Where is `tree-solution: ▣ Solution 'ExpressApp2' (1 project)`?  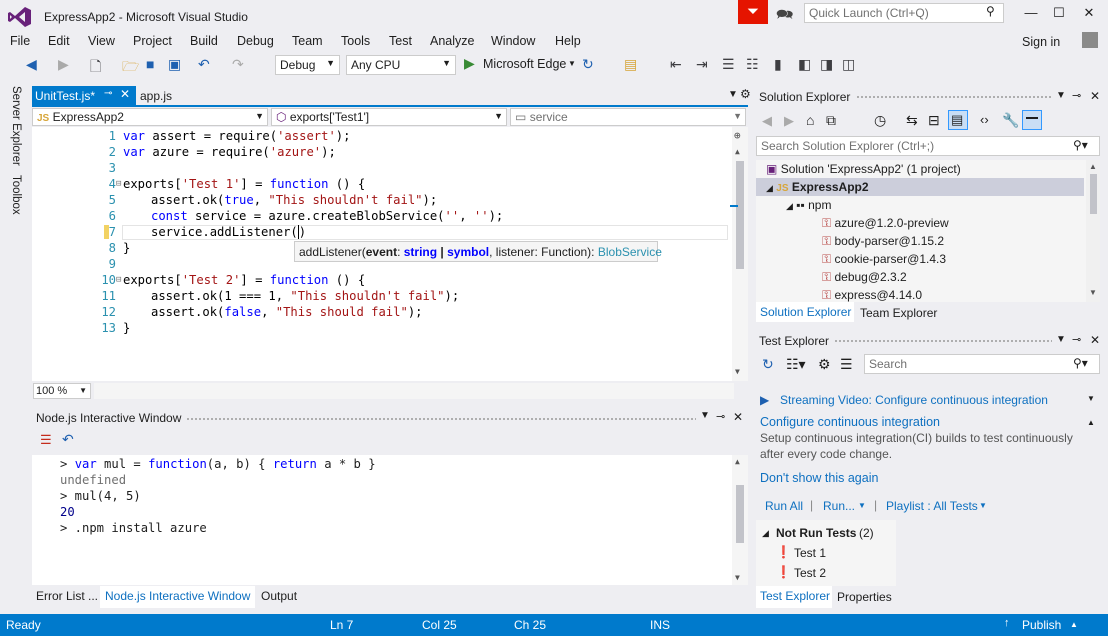
tree-solution: ▣ Solution 'ExpressApp2' (1 project) is located at coordinates (863, 169).